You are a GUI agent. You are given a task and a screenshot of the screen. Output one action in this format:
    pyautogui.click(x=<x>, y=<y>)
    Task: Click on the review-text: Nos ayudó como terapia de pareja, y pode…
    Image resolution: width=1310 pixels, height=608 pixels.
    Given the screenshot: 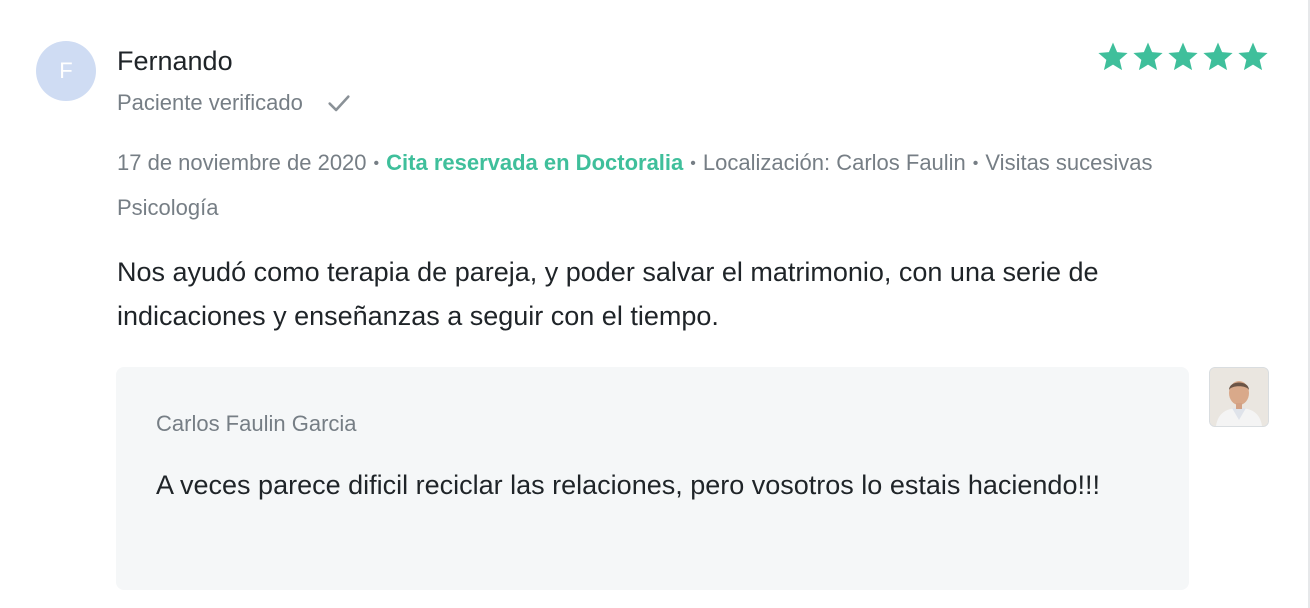 What is the action you would take?
    pyautogui.click(x=608, y=294)
    